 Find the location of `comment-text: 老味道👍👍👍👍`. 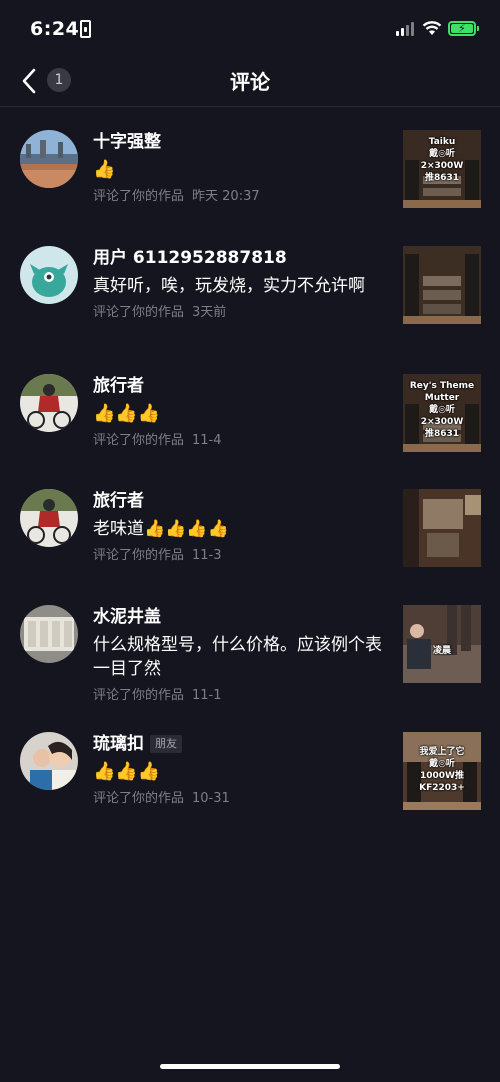

comment-text: 老味道👍👍👍👍 is located at coordinates (161, 529).